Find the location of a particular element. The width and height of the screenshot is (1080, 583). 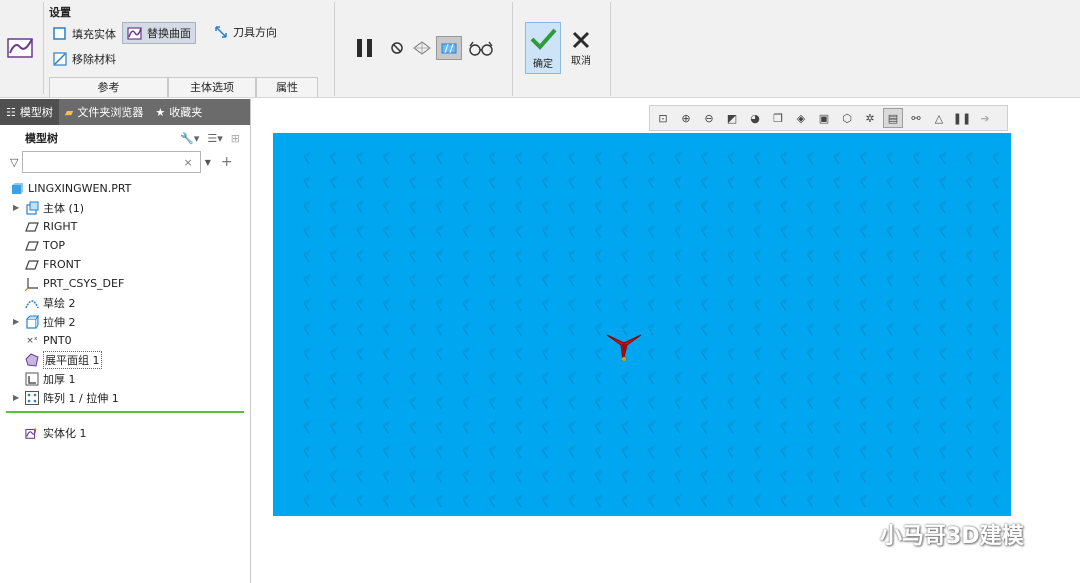

refit-icon: ⊡ is located at coordinates (663, 118).